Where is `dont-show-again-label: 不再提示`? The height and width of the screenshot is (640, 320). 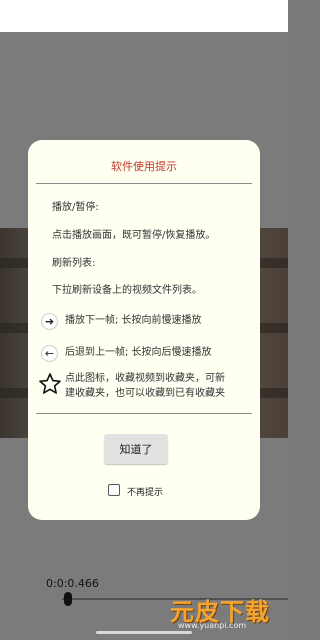 dont-show-again-label: 不再提示 is located at coordinates (145, 491).